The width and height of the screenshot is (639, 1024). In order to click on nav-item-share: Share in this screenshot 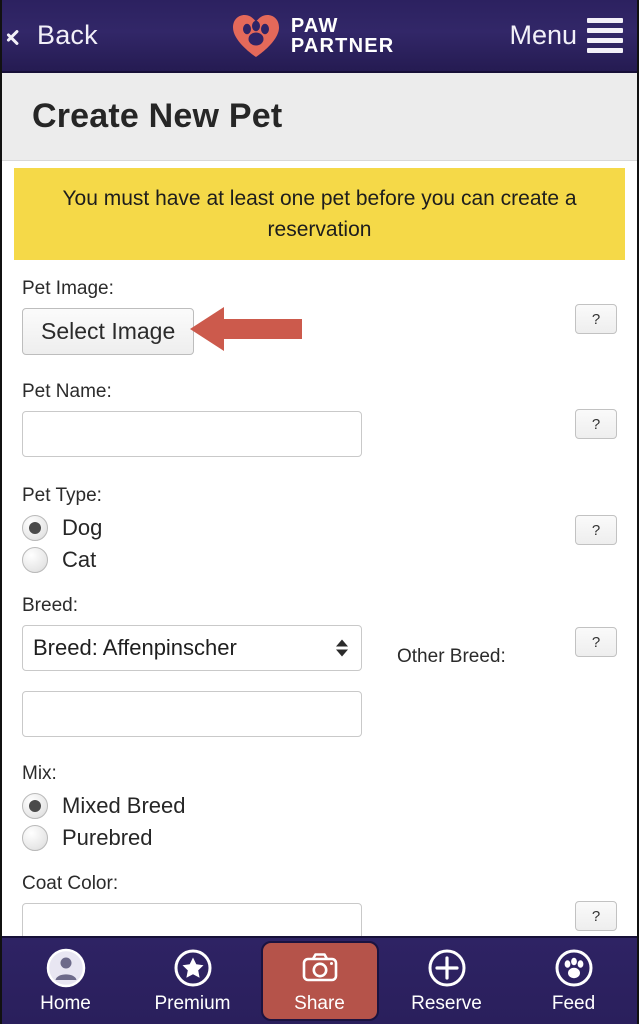, I will do `click(319, 981)`.